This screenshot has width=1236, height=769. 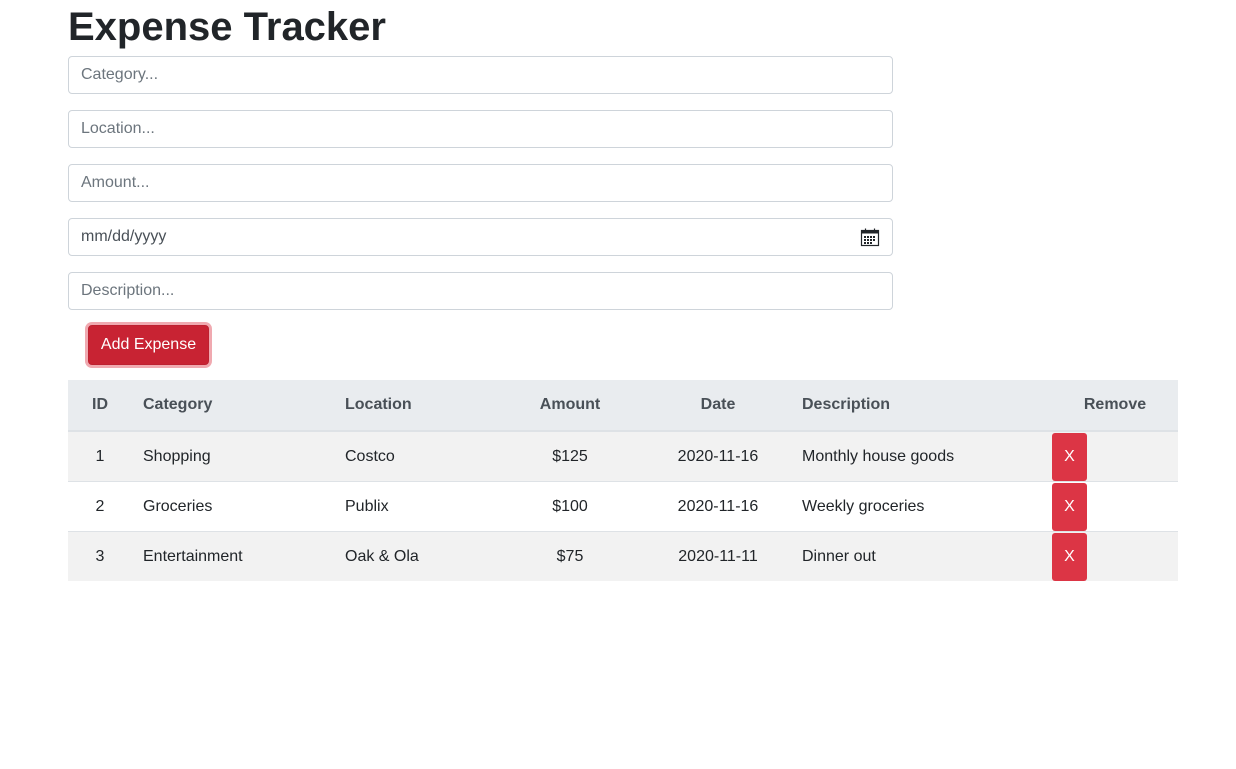 What do you see at coordinates (233, 506) in the screenshot?
I see `cell-category: Groceries` at bounding box center [233, 506].